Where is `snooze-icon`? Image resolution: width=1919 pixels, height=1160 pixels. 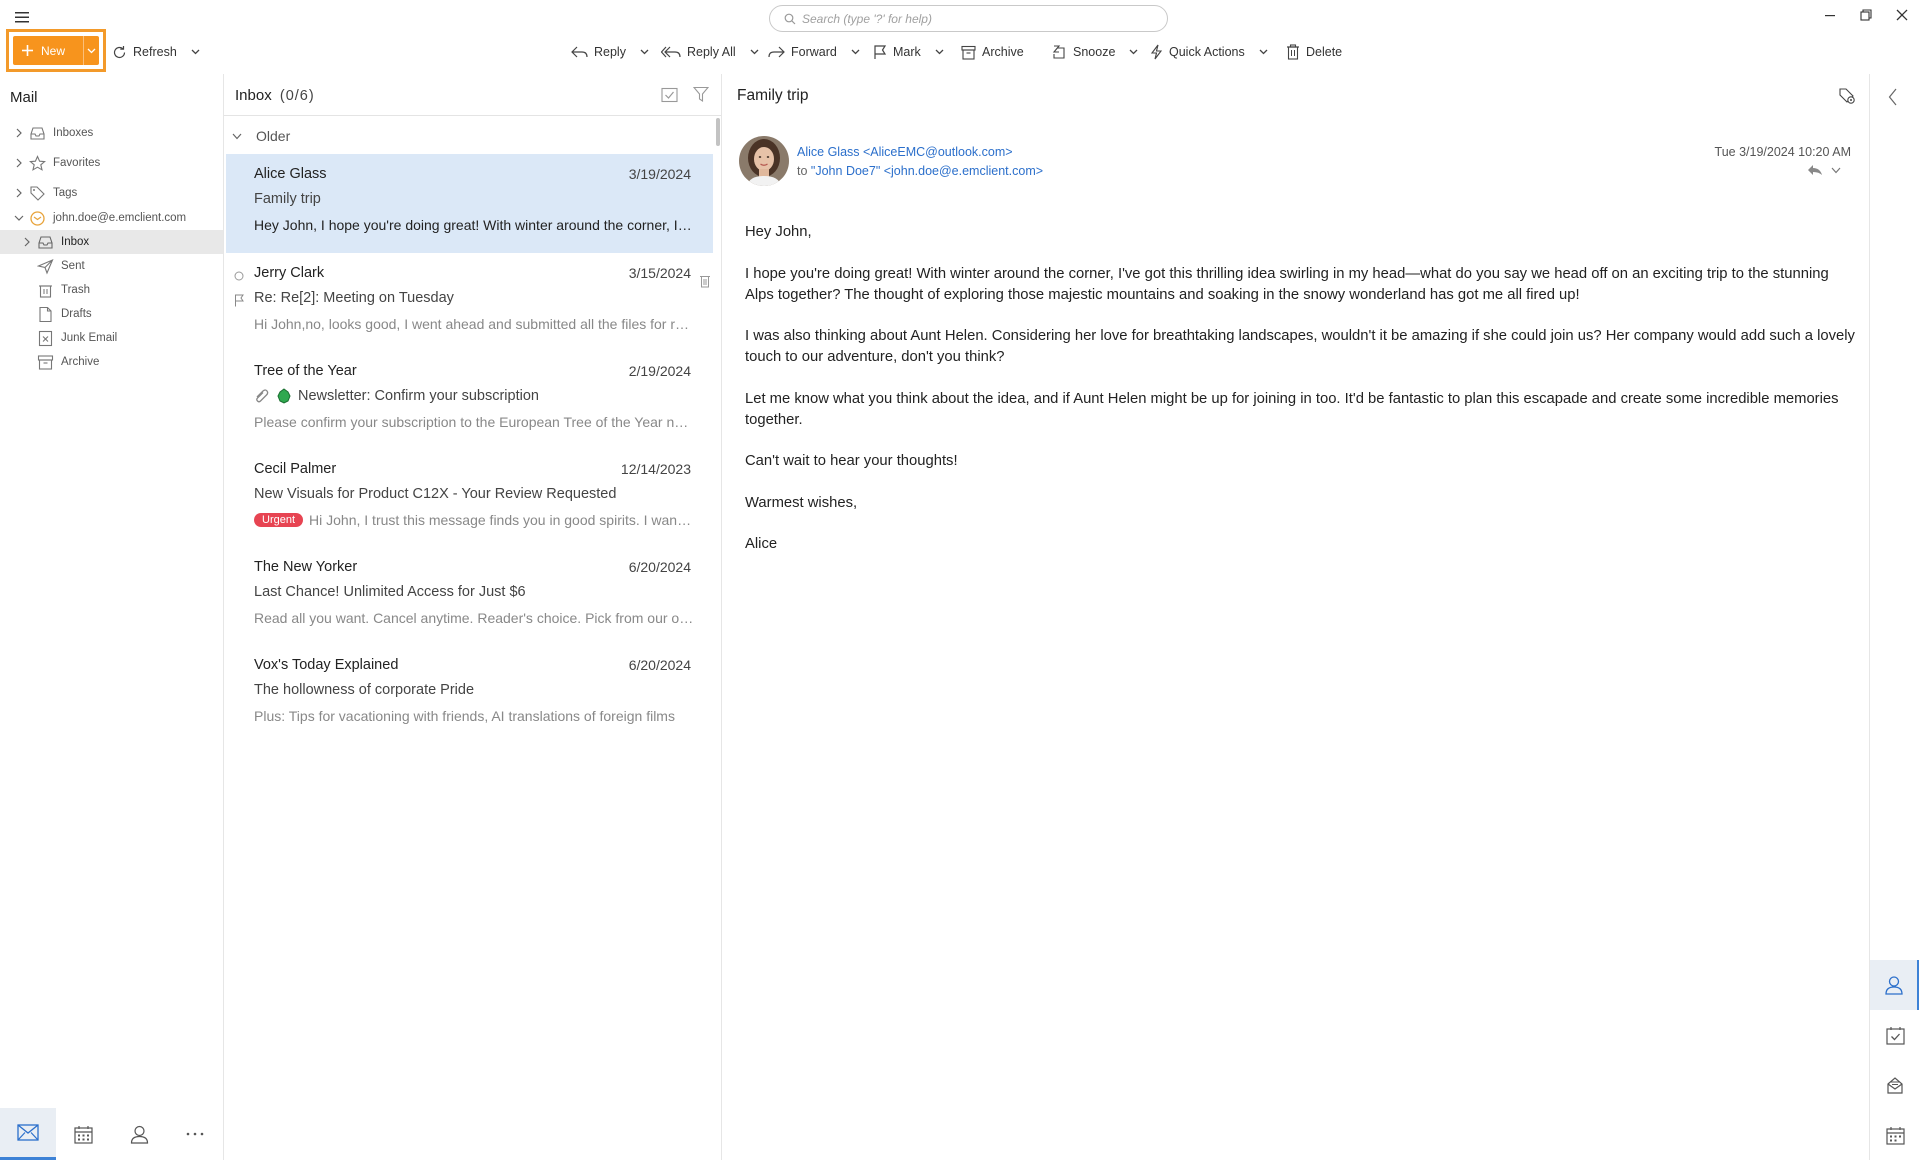
snooze-icon is located at coordinates (1058, 52).